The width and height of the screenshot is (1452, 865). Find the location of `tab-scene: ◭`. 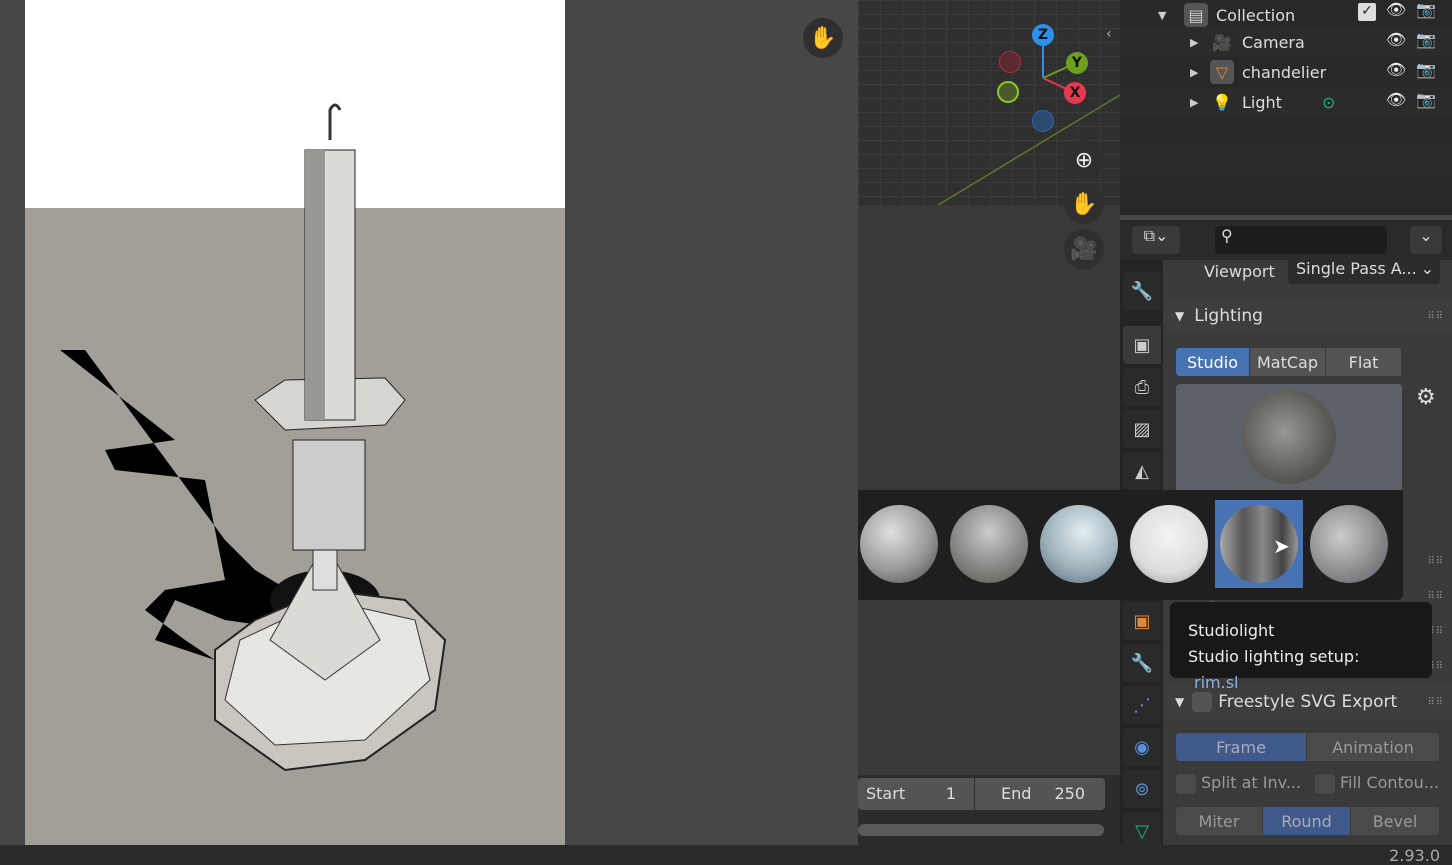

tab-scene: ◭ is located at coordinates (1142, 471).